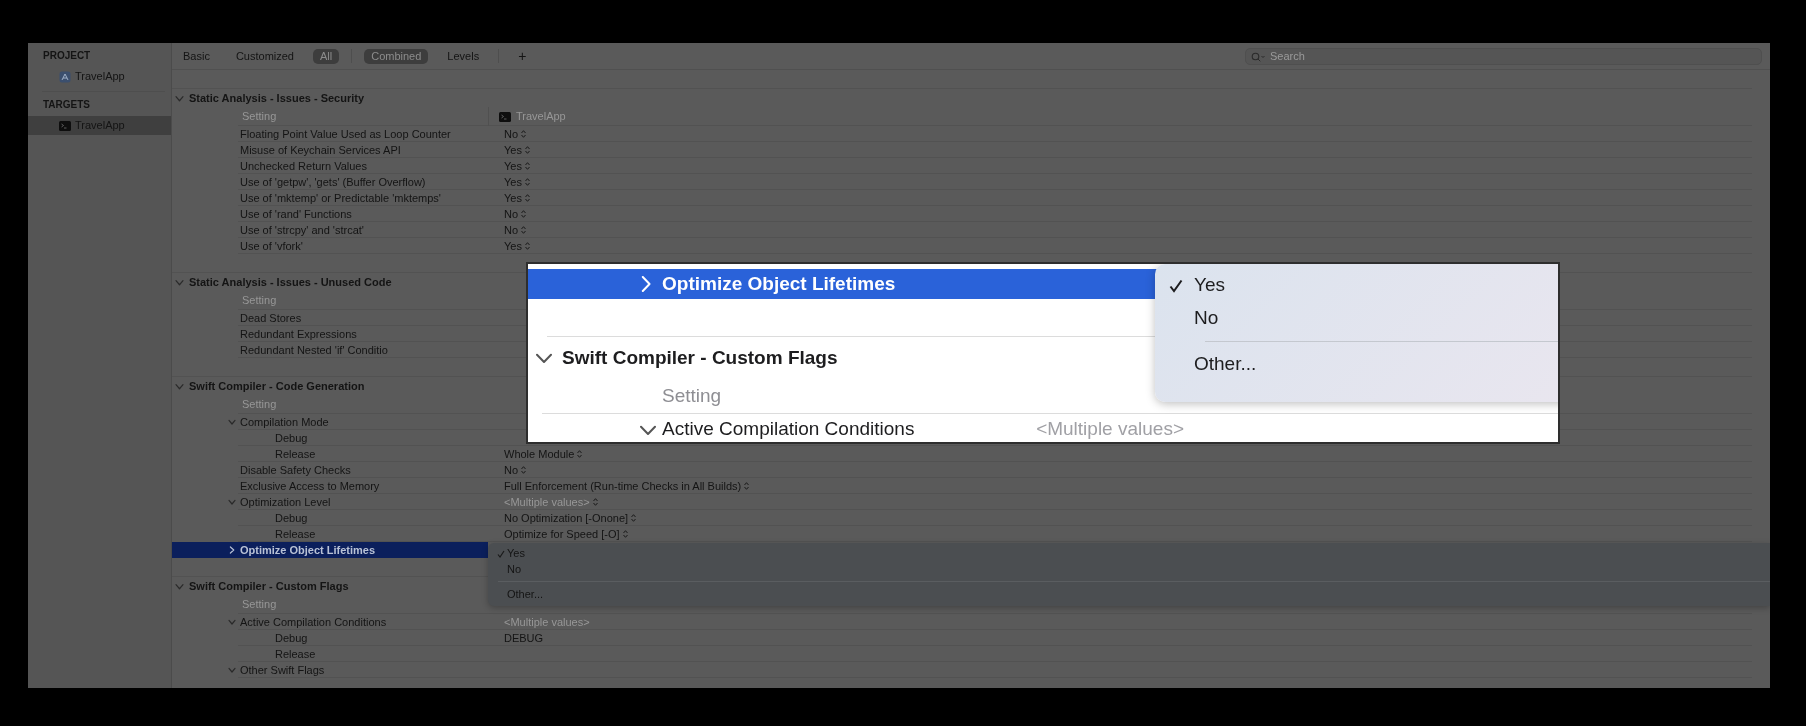 The image size is (1806, 726). I want to click on view-tab: Combined, so click(396, 56).